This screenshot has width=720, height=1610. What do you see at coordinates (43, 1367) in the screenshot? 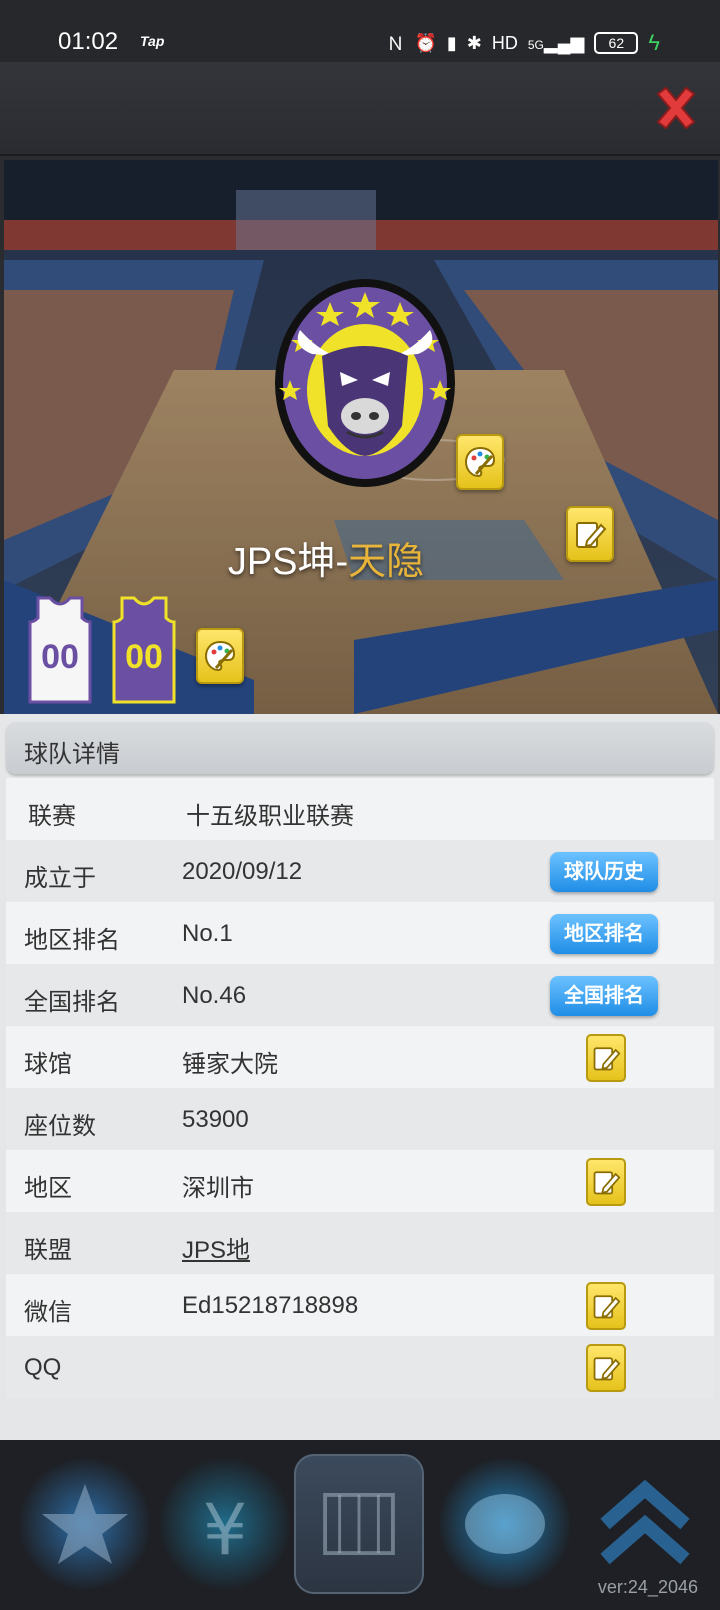
I see `row-label: QQ` at bounding box center [43, 1367].